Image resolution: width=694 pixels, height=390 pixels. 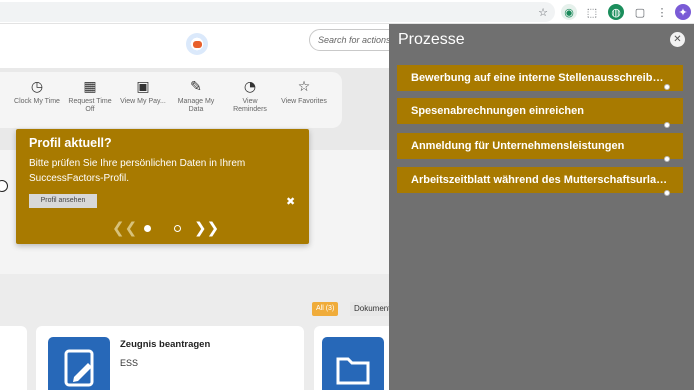 What do you see at coordinates (683, 12) in the screenshot?
I see `copilot-icon: ✦` at bounding box center [683, 12].